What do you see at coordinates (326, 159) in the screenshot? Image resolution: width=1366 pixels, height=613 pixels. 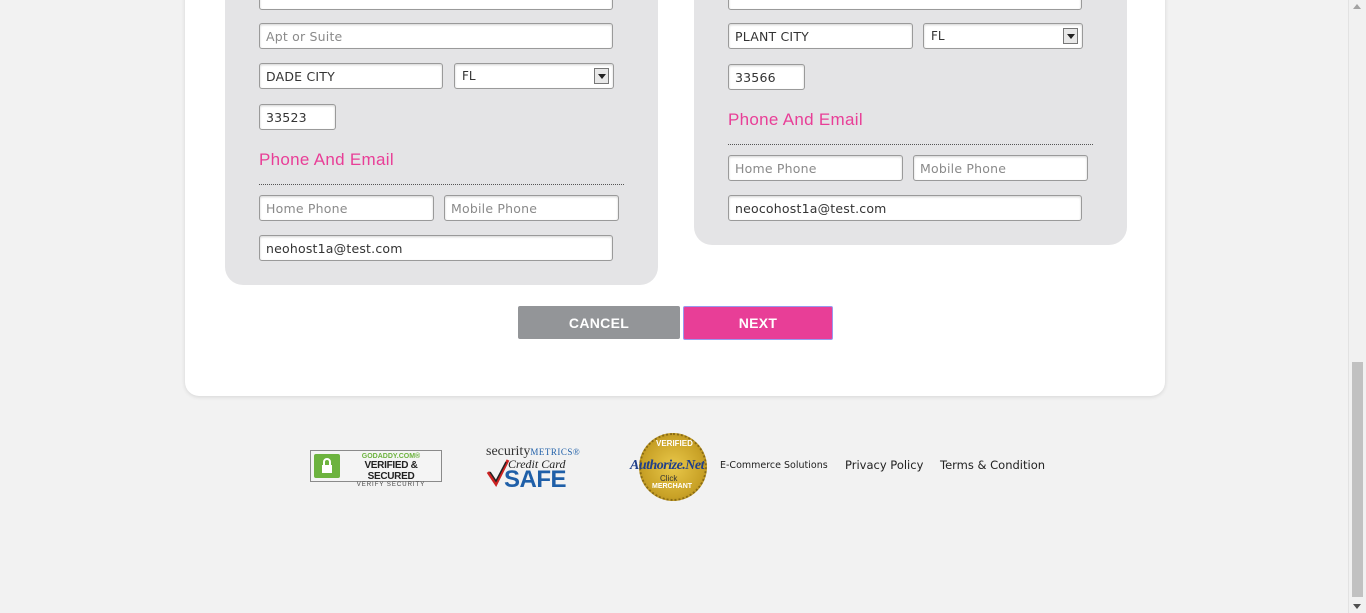 I see `billing-phone-section-title: Phone And Email` at bounding box center [326, 159].